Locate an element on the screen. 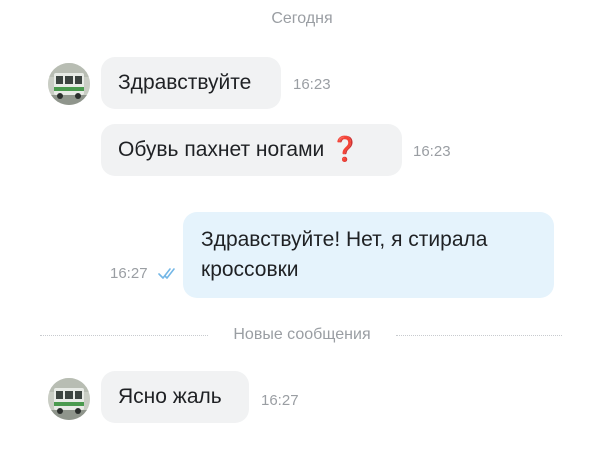 This screenshot has width=604, height=452. message-text: Ясно жаль is located at coordinates (170, 396).